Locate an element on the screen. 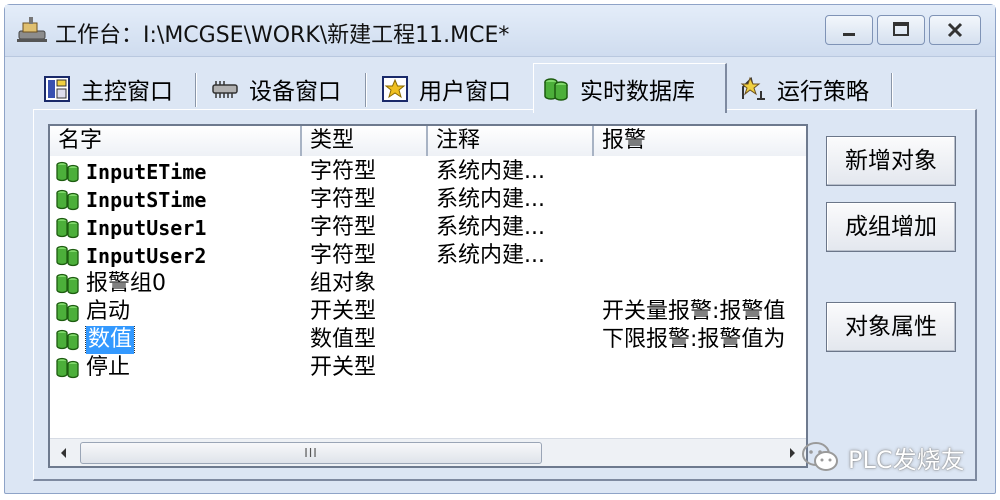 This screenshot has height=500, width=1000. arrow-left-icon is located at coordinates (63, 453).